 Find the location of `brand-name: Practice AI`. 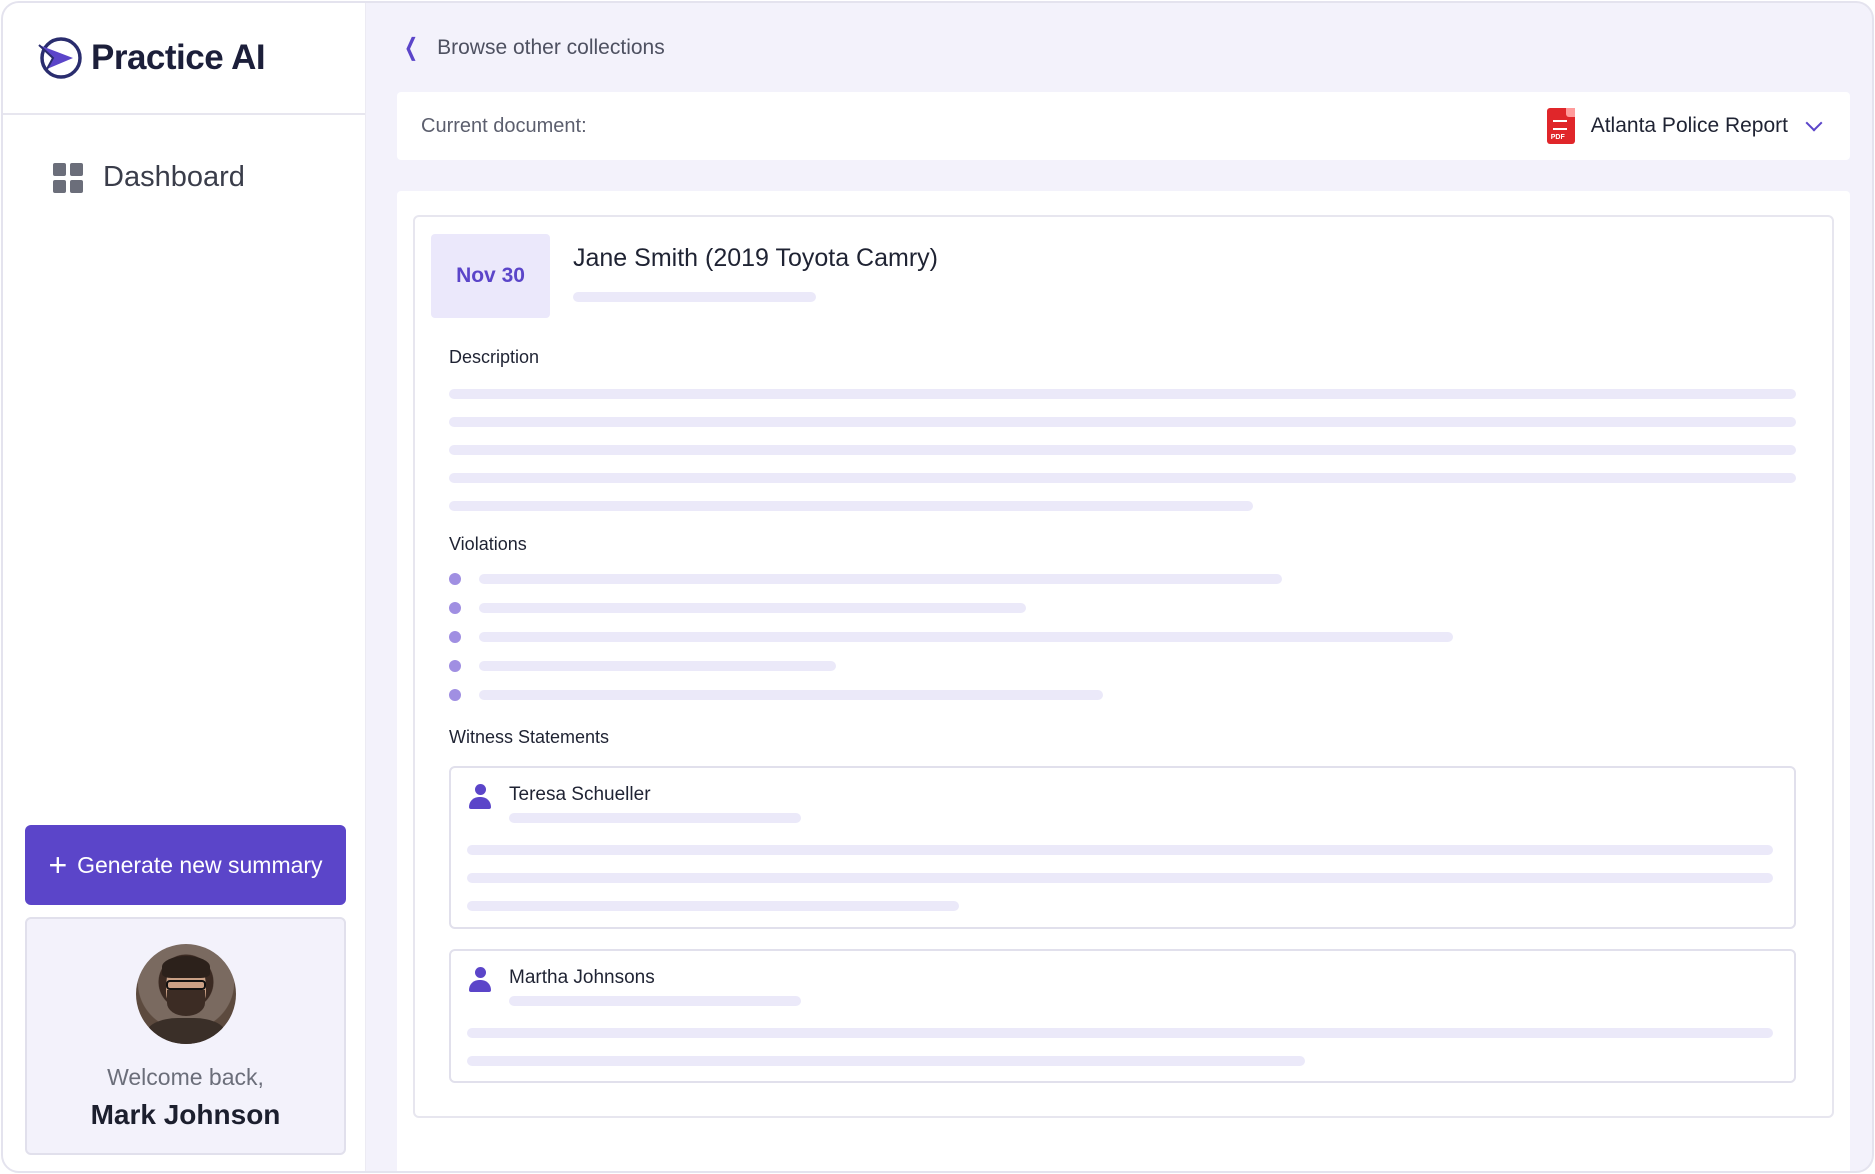

brand-name: Practice AI is located at coordinates (178, 57).